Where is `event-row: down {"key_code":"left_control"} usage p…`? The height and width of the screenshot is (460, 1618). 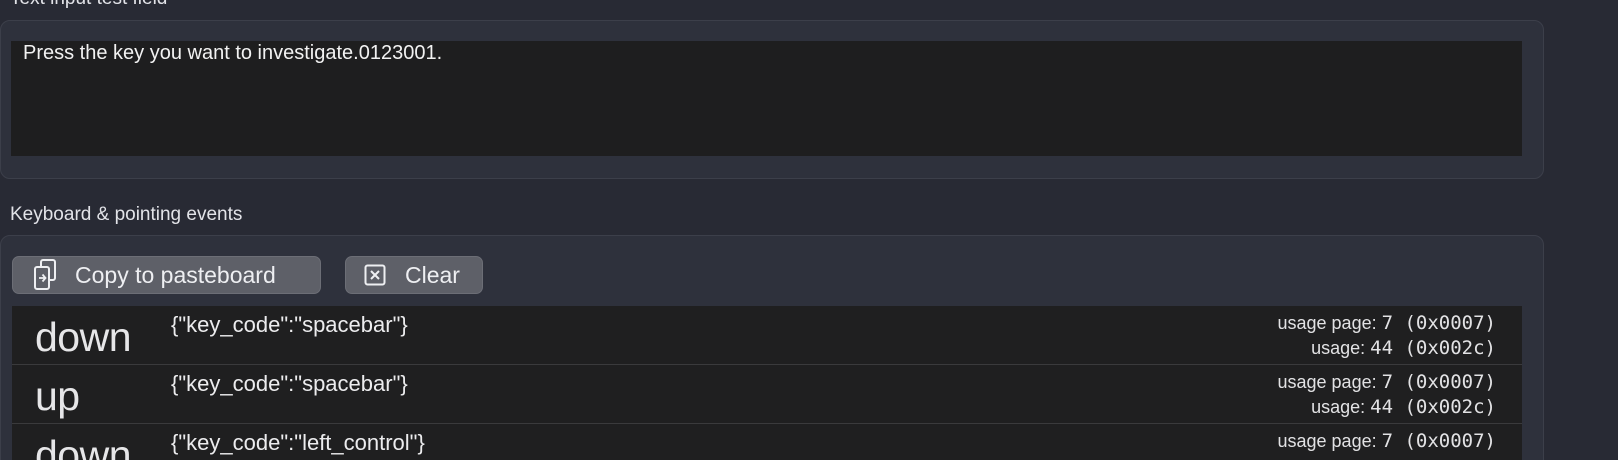
event-row: down {"key_code":"left_control"} usage p… is located at coordinates (767, 442).